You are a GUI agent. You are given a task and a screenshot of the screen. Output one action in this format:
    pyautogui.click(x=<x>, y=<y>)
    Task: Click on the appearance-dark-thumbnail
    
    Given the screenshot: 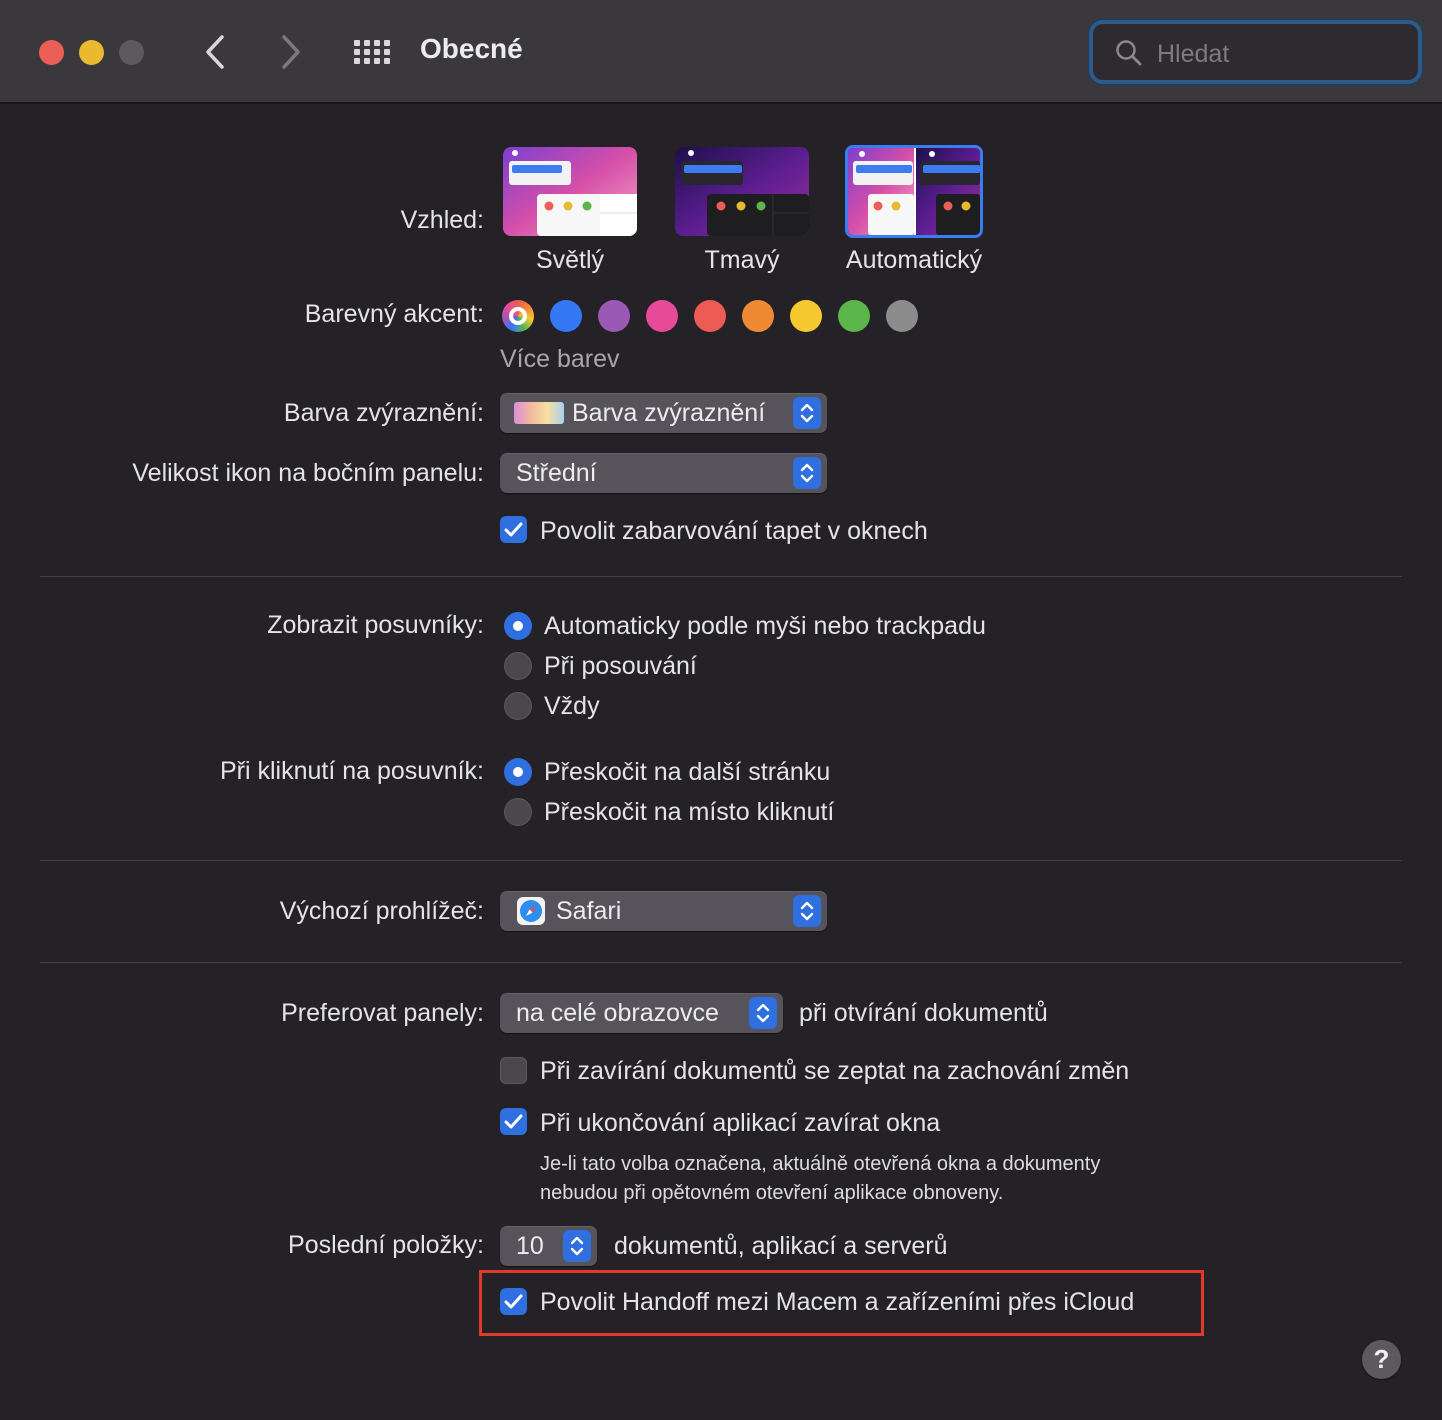 What is the action you would take?
    pyautogui.click(x=742, y=191)
    